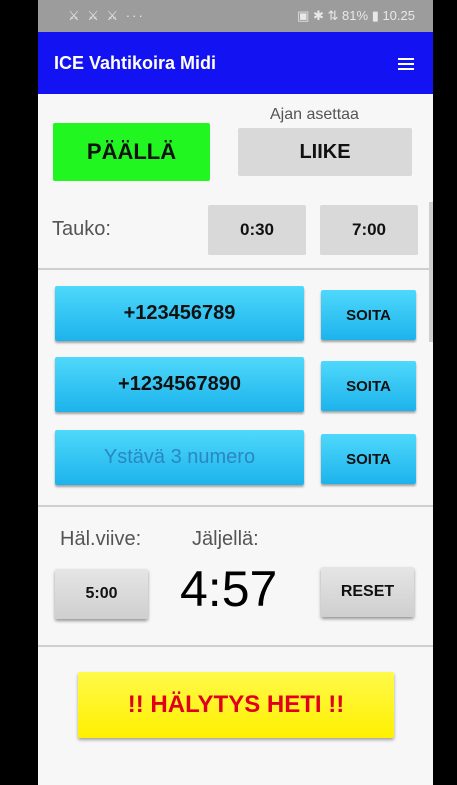 The height and width of the screenshot is (785, 457). Describe the element at coordinates (368, 315) in the screenshot. I see `call-contact-1-button: SOITA` at that location.